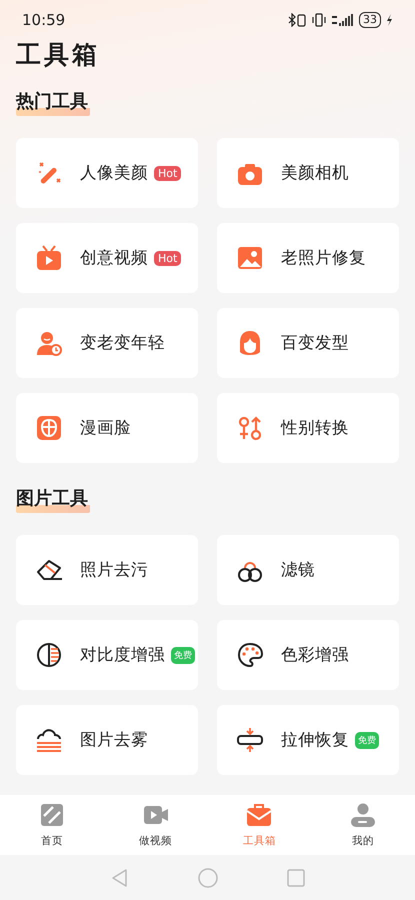 This screenshot has width=415, height=900. What do you see at coordinates (297, 20) in the screenshot?
I see `bluetooth-icon` at bounding box center [297, 20].